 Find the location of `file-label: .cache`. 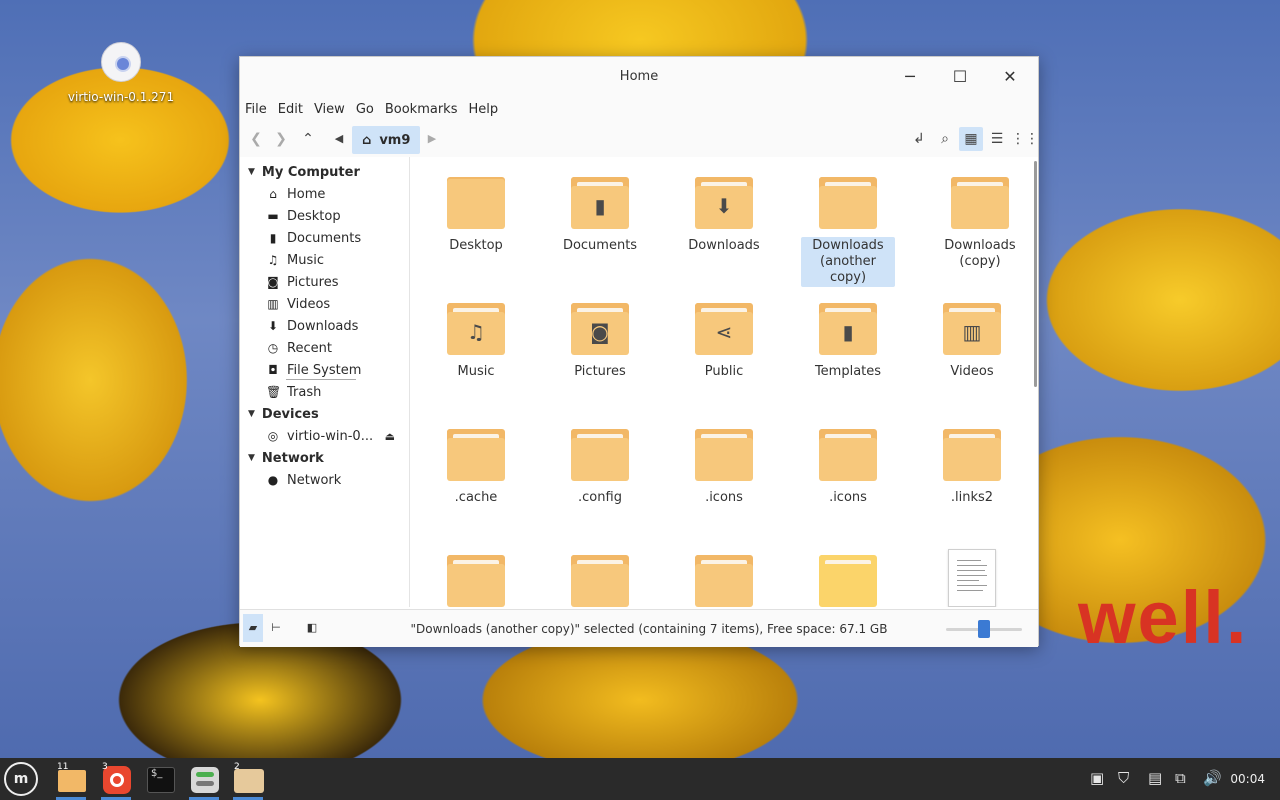

file-label: .cache is located at coordinates (476, 497).